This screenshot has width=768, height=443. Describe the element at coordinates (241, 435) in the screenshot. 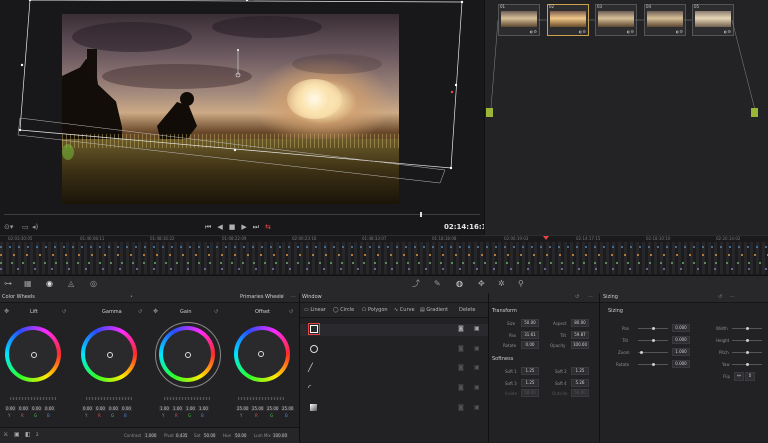

I see `hue-value: 50.00` at that location.